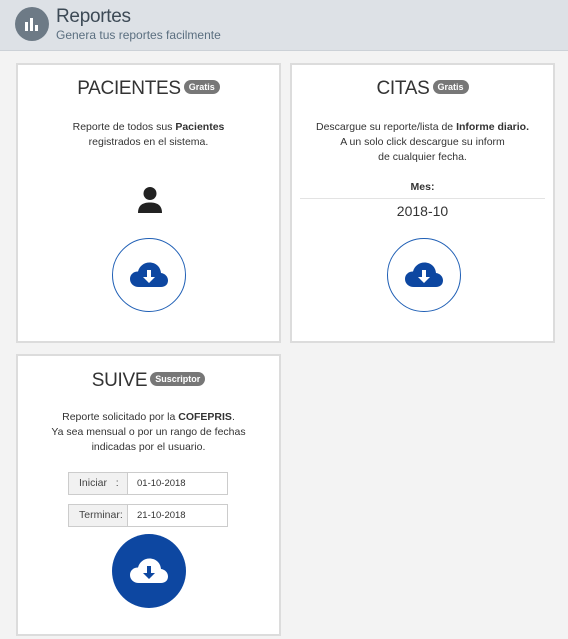 Image resolution: width=568 pixels, height=639 pixels. I want to click on desc-text: A un solo click descargue su inform, so click(422, 142).